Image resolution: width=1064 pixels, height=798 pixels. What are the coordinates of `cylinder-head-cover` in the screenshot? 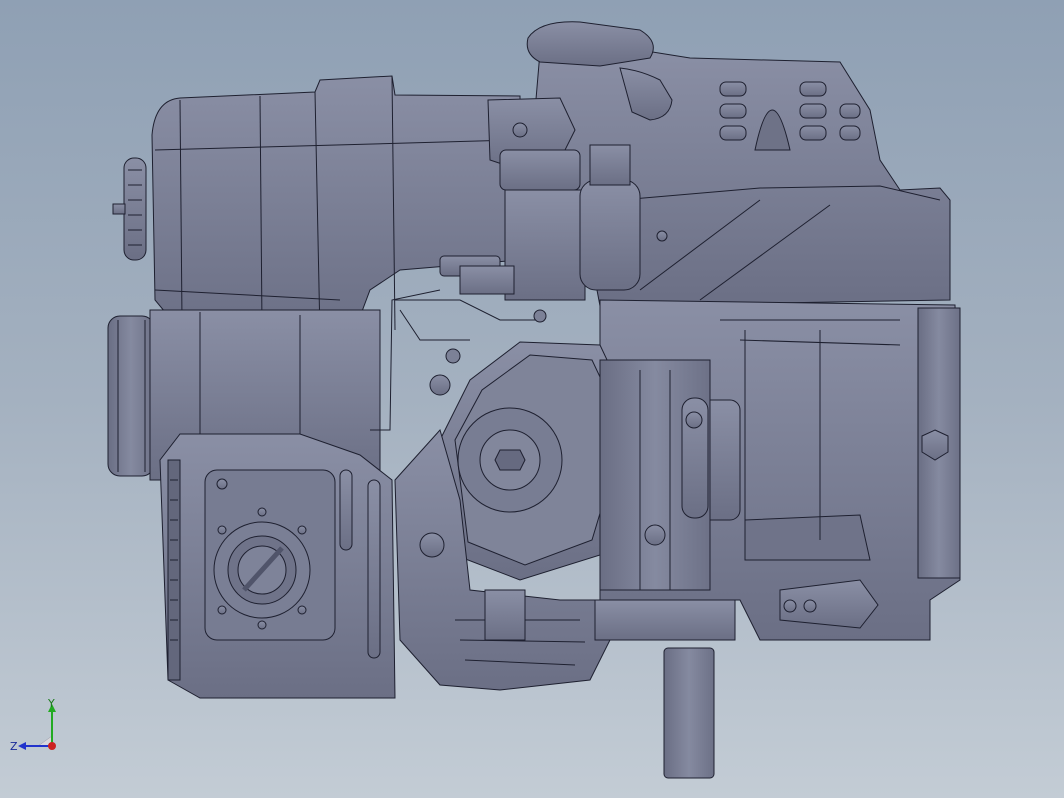 It's located at (575, 466).